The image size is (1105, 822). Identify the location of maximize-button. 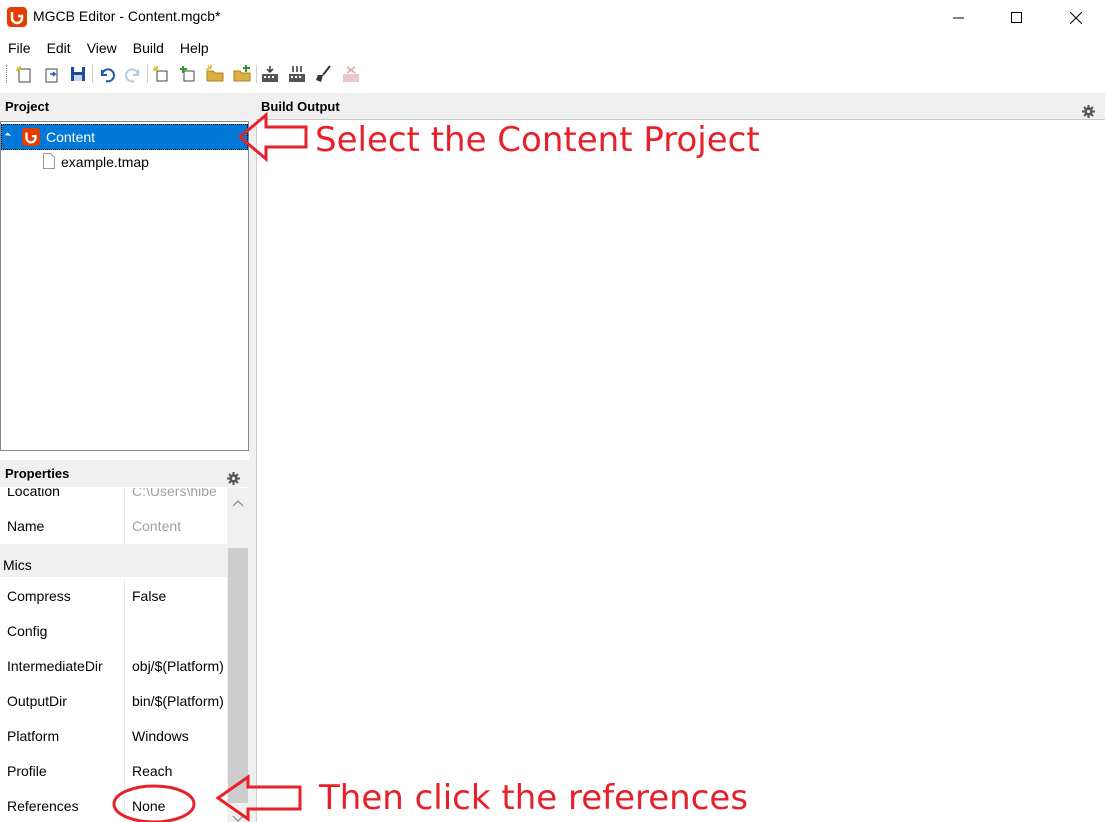
(1017, 17).